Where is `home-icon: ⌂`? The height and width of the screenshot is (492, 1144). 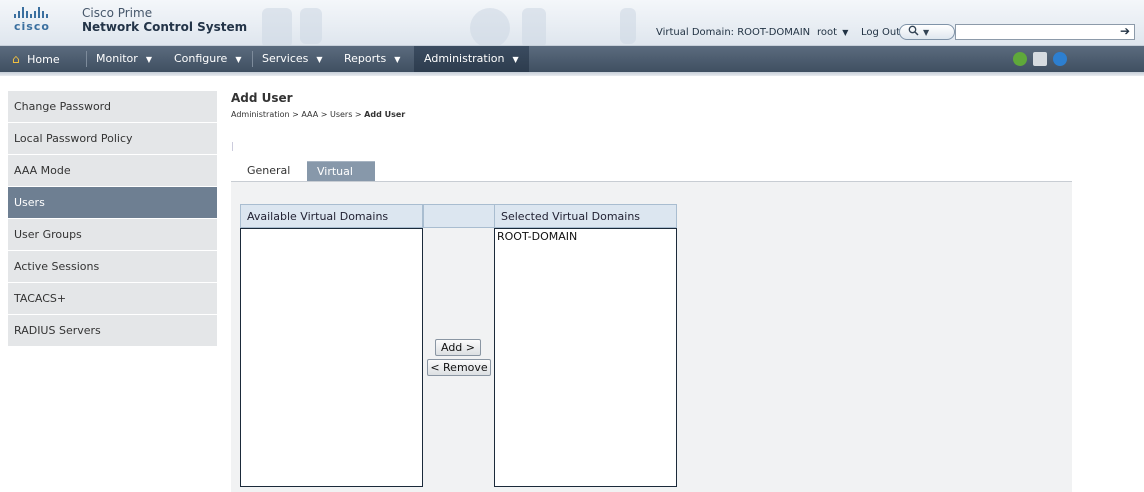 home-icon: ⌂ is located at coordinates (16, 59).